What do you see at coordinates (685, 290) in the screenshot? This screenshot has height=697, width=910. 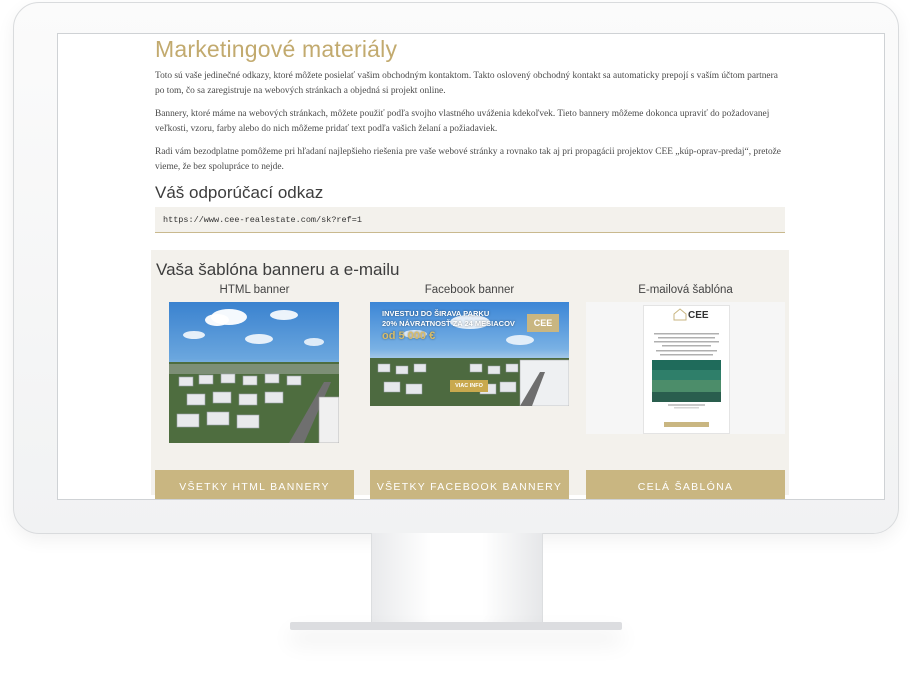 I see `email-template-label: E-mailová šablóna` at bounding box center [685, 290].